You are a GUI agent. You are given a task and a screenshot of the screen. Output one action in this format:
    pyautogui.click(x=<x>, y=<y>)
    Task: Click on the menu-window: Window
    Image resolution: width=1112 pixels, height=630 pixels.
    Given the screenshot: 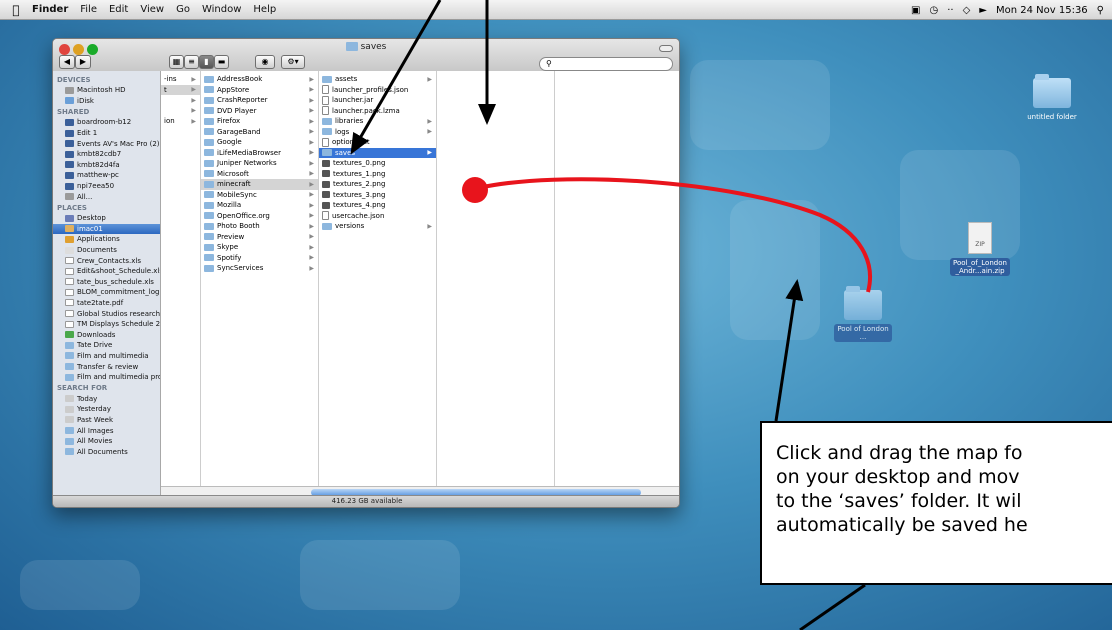 What is the action you would take?
    pyautogui.click(x=221, y=9)
    